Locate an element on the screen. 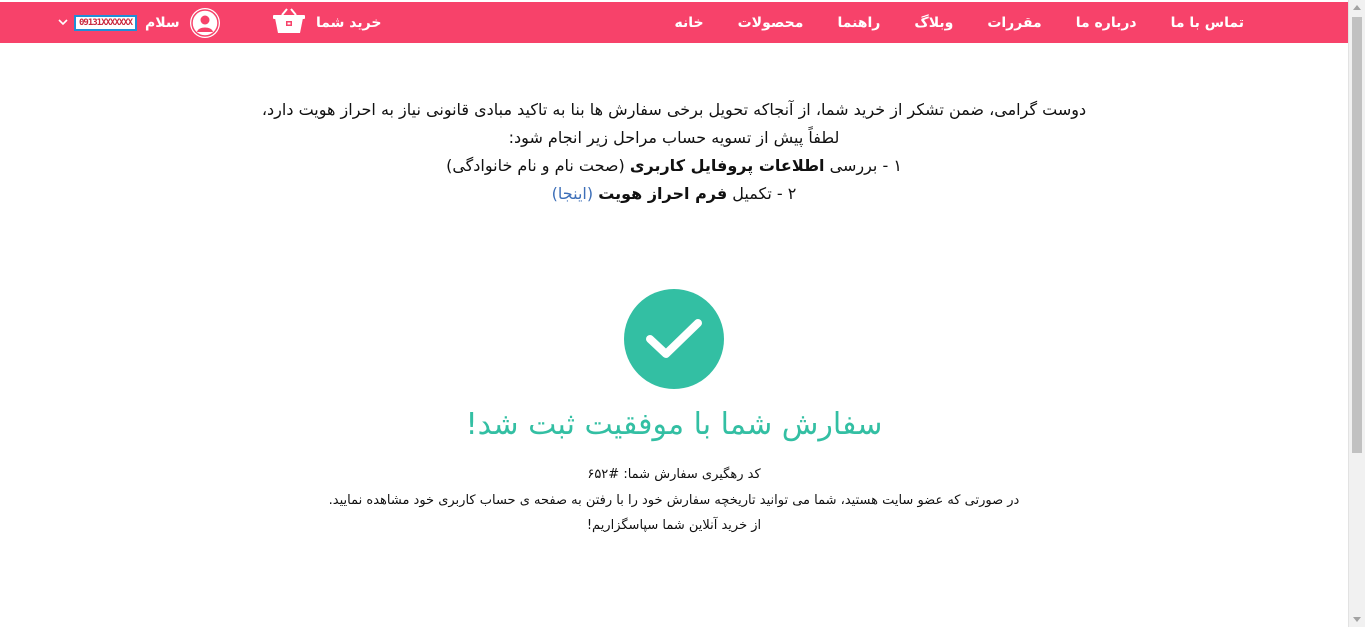 This screenshot has width=1365, height=627. chevron-down-icon is located at coordinates (63, 23).